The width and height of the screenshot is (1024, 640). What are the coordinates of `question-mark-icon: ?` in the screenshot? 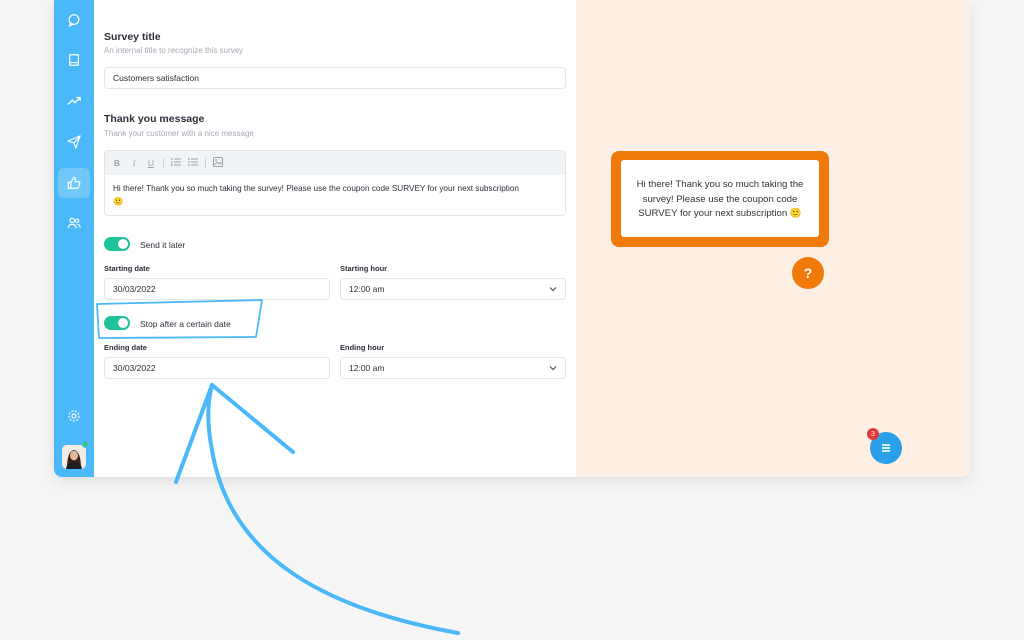 It's located at (808, 273).